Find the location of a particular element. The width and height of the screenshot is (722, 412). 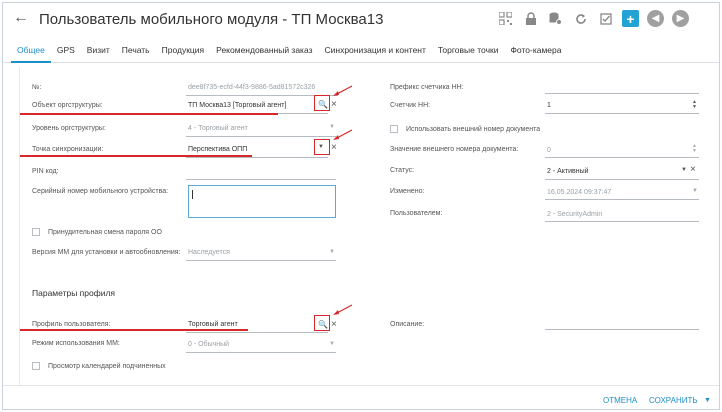

description-label: Описание: is located at coordinates (407, 324).